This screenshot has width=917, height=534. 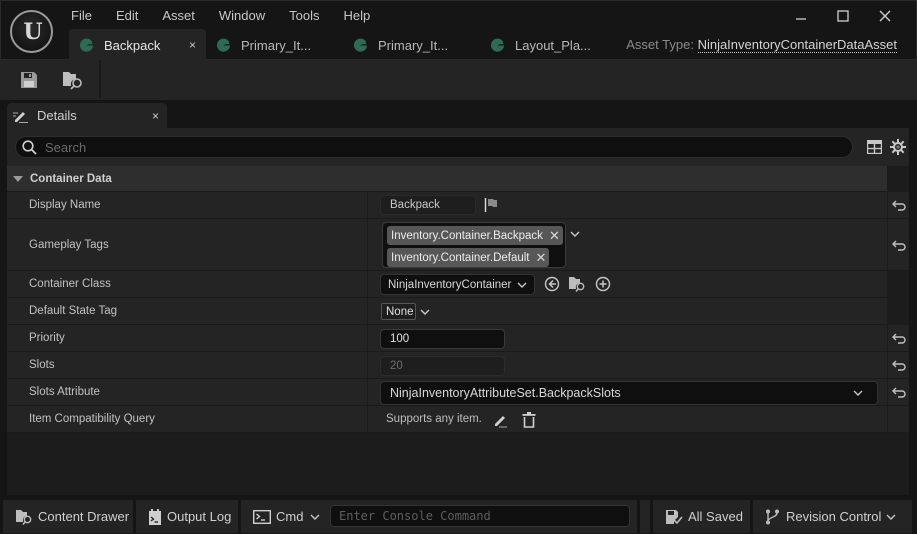 I want to click on details-tab-close-icon: ×, so click(x=155, y=116).